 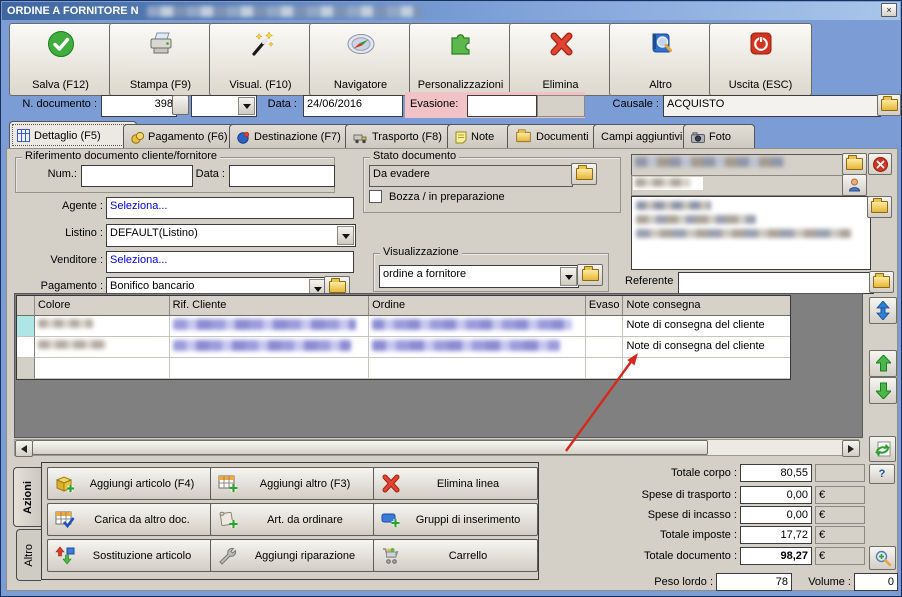 What do you see at coordinates (776, 495) in the screenshot?
I see `spese-trasporto-value: 0,00` at bounding box center [776, 495].